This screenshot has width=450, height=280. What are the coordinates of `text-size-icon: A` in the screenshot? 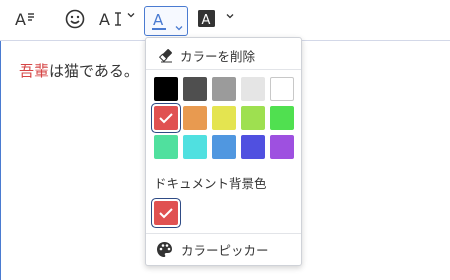 It's located at (111, 21).